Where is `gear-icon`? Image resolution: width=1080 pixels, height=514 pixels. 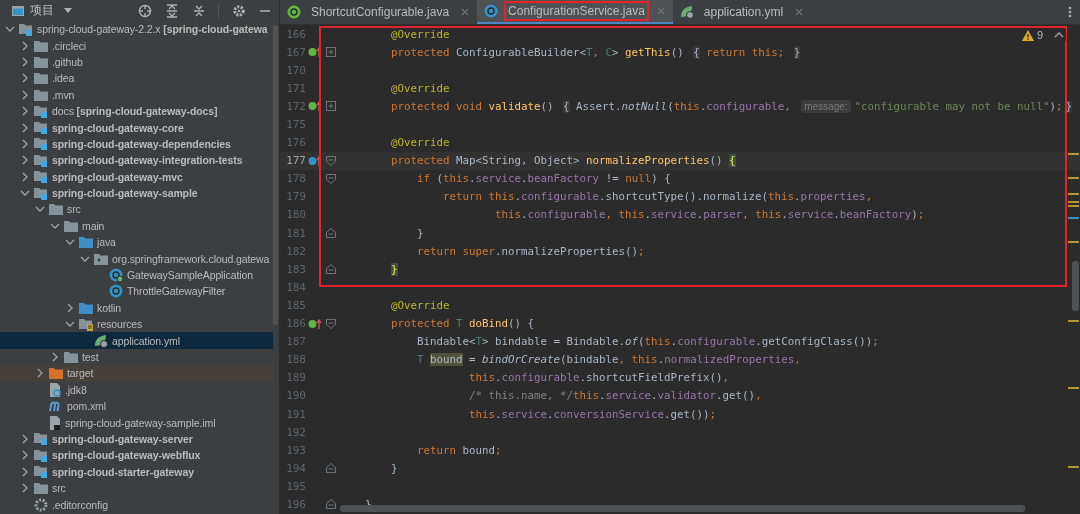 gear-icon is located at coordinates (41, 504).